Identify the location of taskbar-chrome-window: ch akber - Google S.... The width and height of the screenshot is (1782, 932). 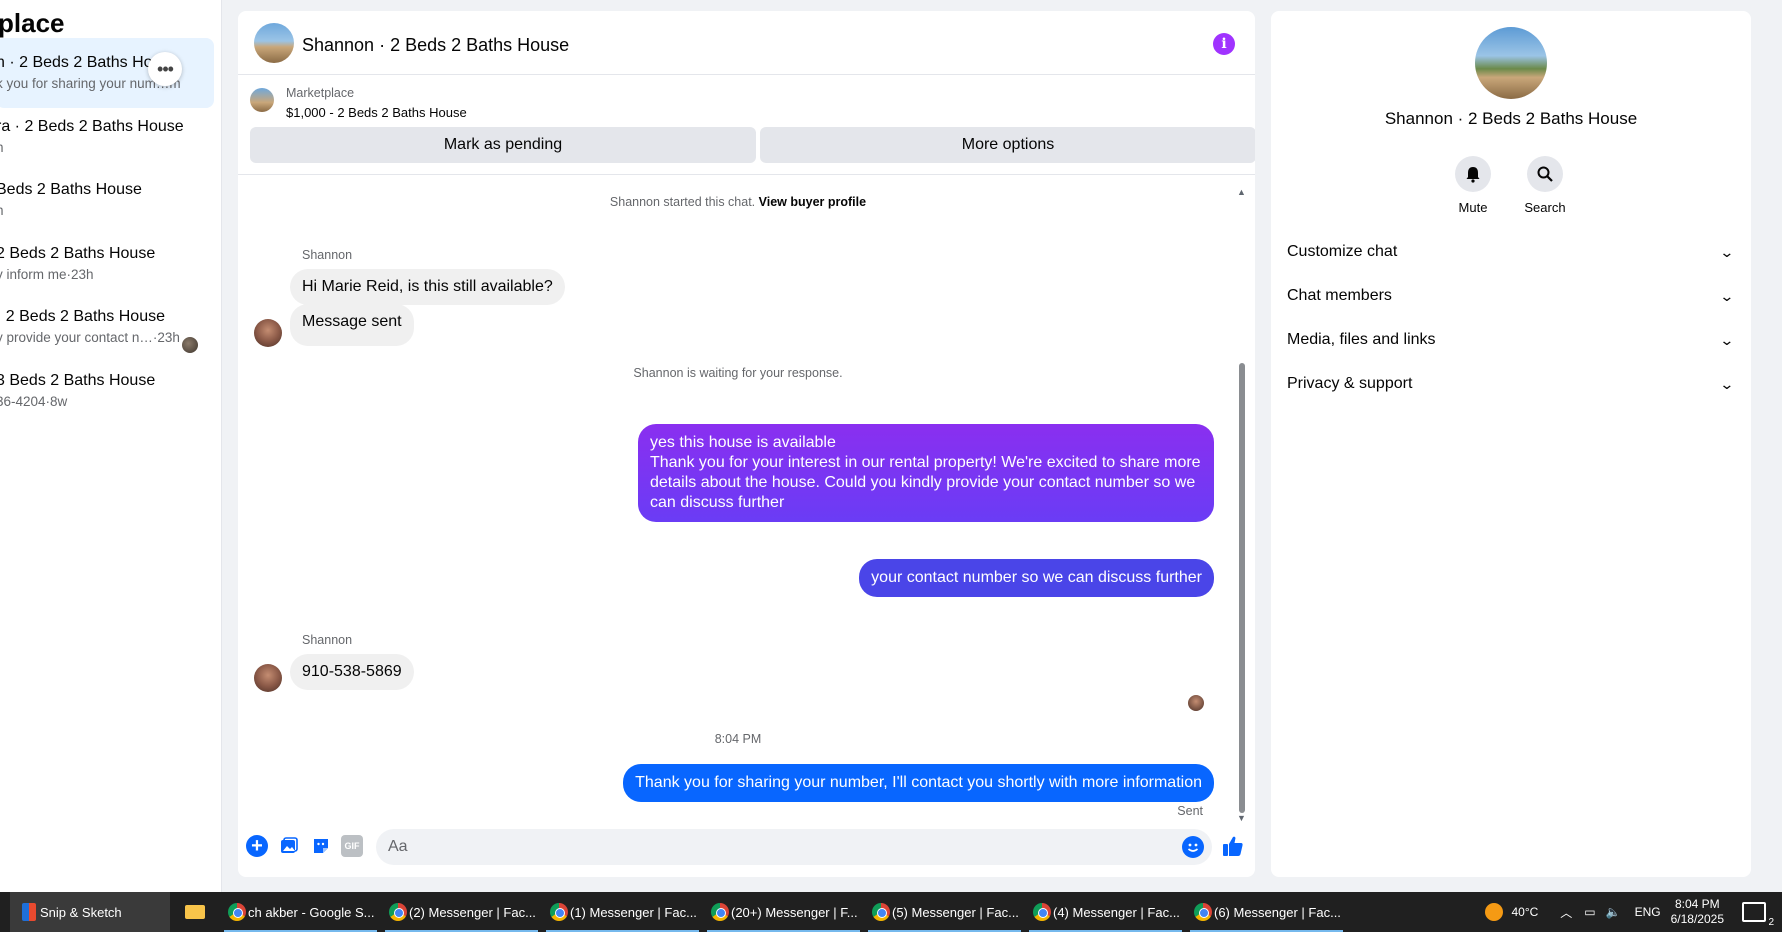
(300, 912).